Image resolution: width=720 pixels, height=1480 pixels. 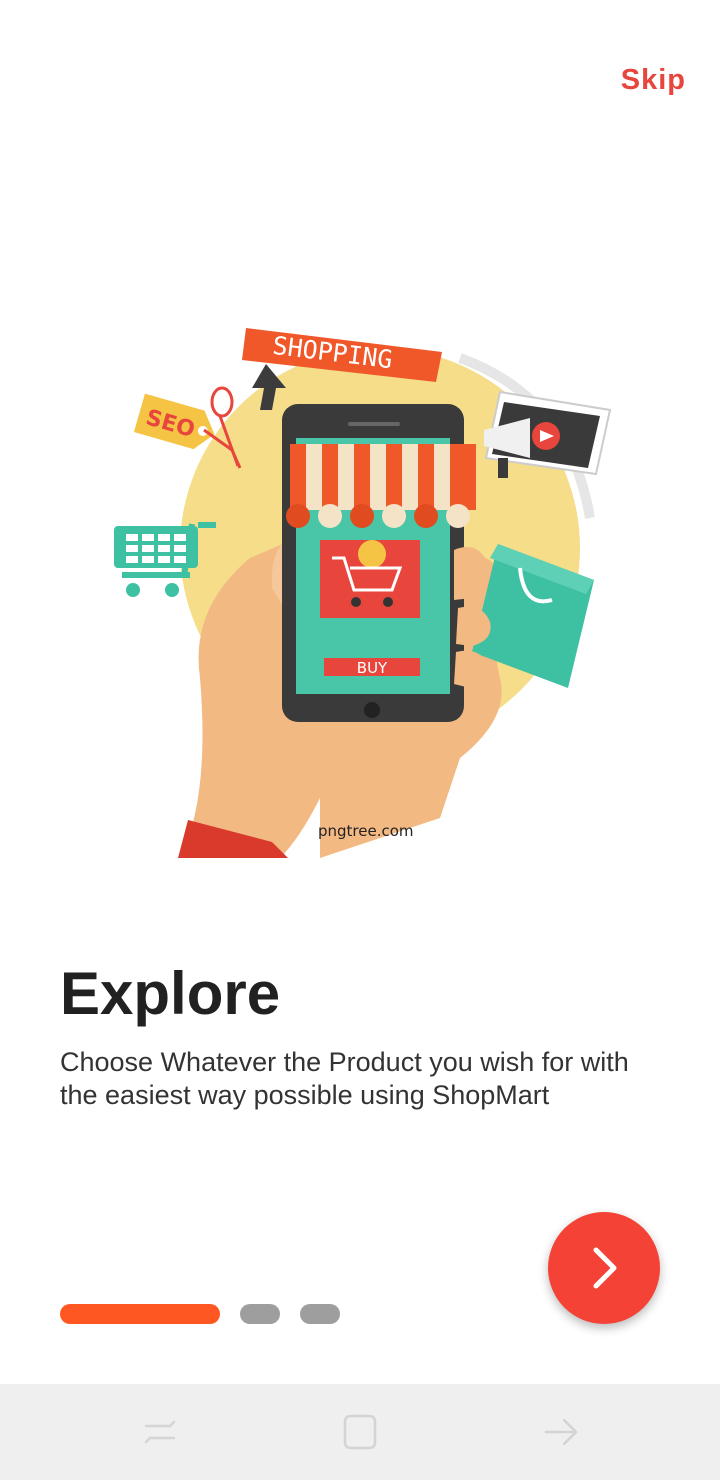 What do you see at coordinates (174, 421) in the screenshot?
I see `seo-tag: SEO` at bounding box center [174, 421].